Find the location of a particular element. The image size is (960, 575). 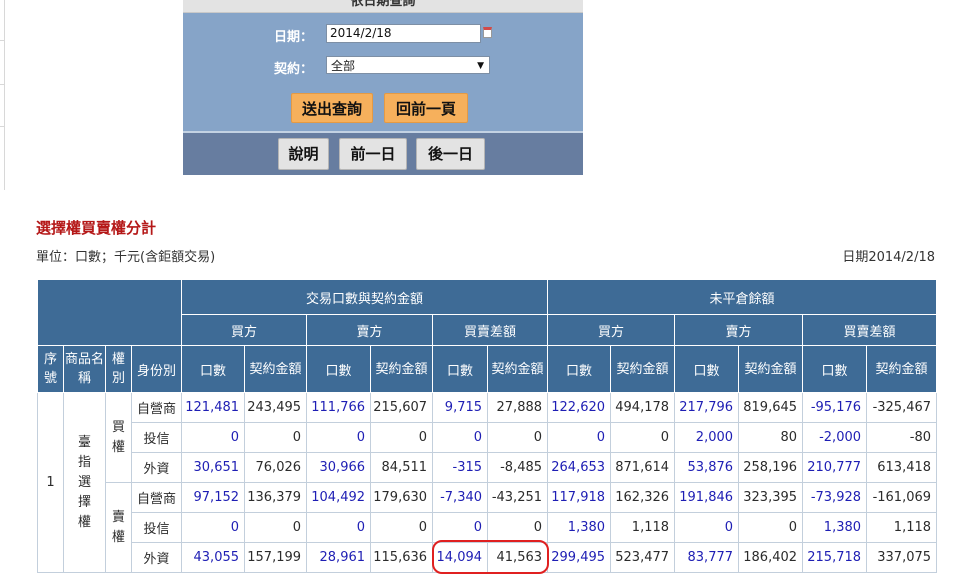

product-cell: 臺指選擇權 is located at coordinates (84, 482).